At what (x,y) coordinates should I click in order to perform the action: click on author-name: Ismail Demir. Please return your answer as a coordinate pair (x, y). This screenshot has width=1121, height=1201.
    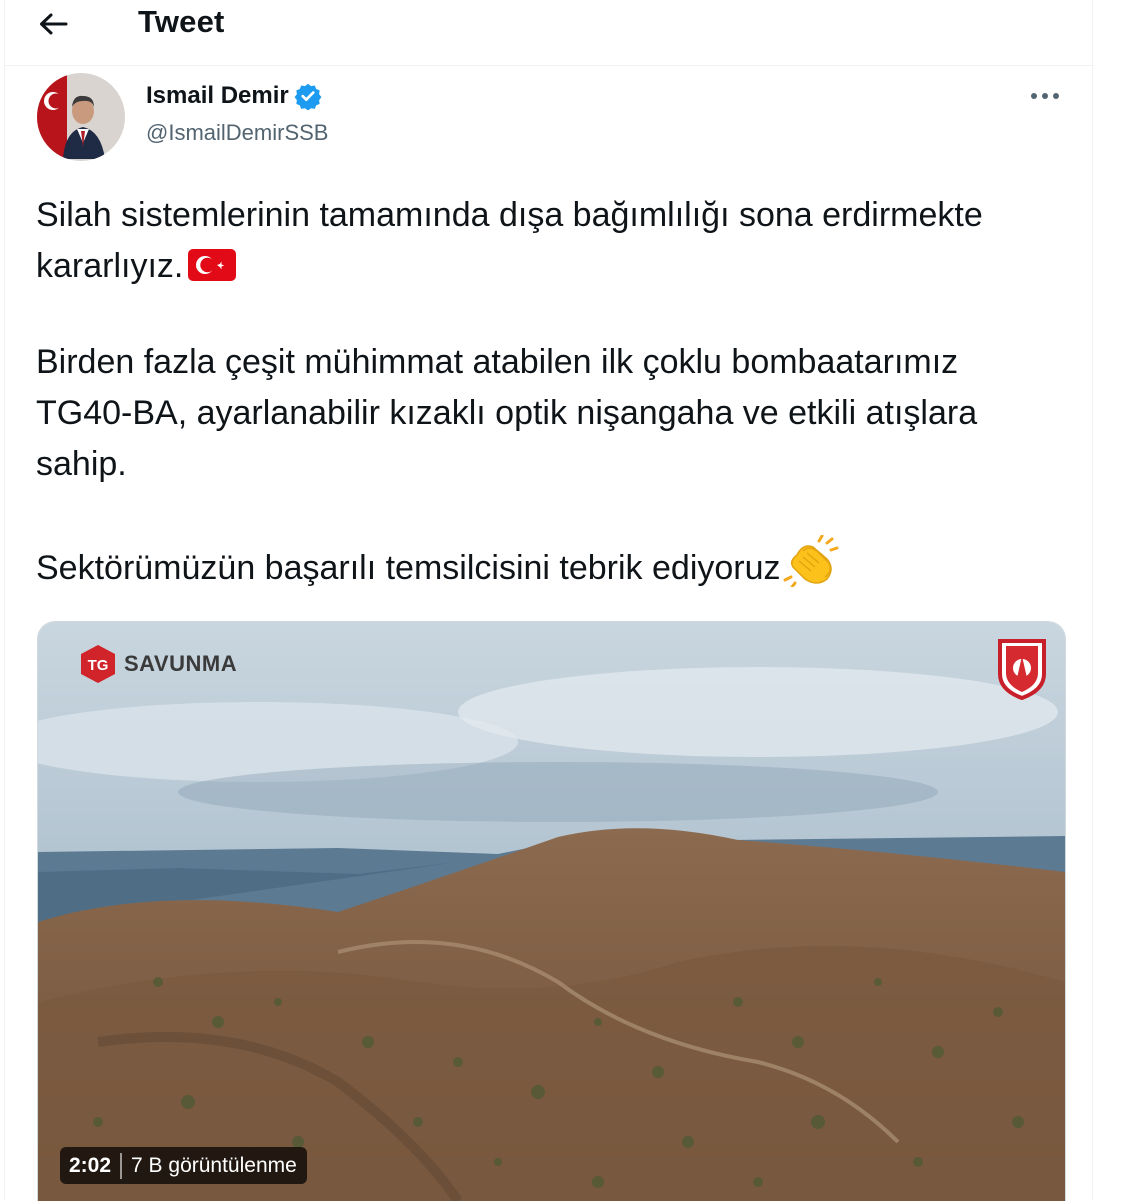
    Looking at the image, I should click on (234, 96).